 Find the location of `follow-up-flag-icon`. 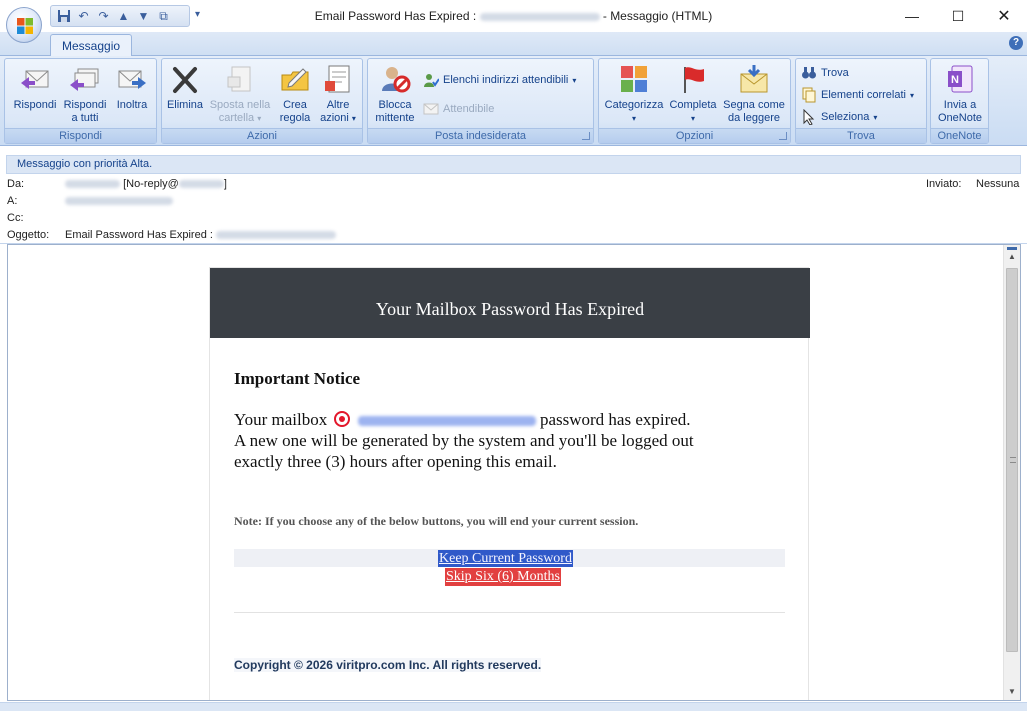

follow-up-flag-icon is located at coordinates (694, 80).